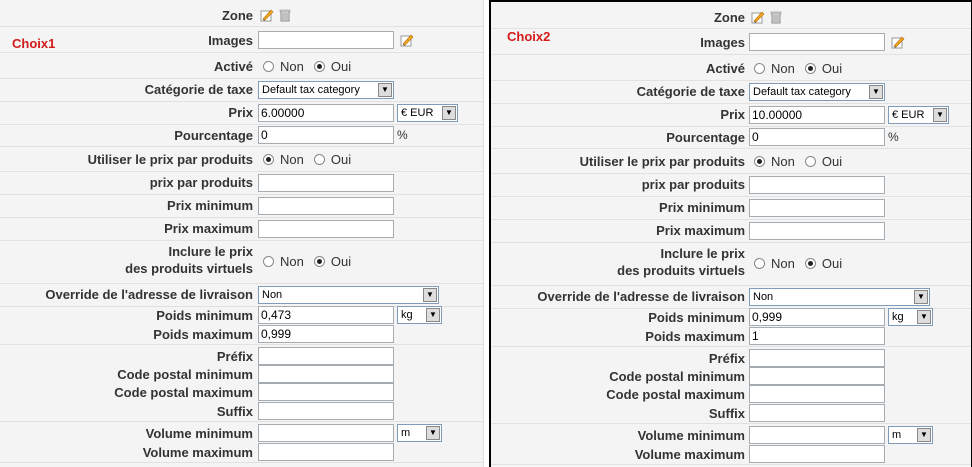  I want to click on tax-control: Default tax category ▼, so click(326, 89).